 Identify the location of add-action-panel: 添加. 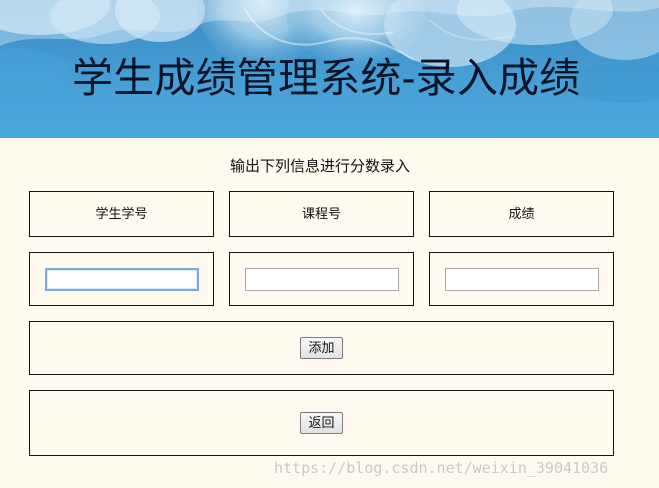
(321, 348).